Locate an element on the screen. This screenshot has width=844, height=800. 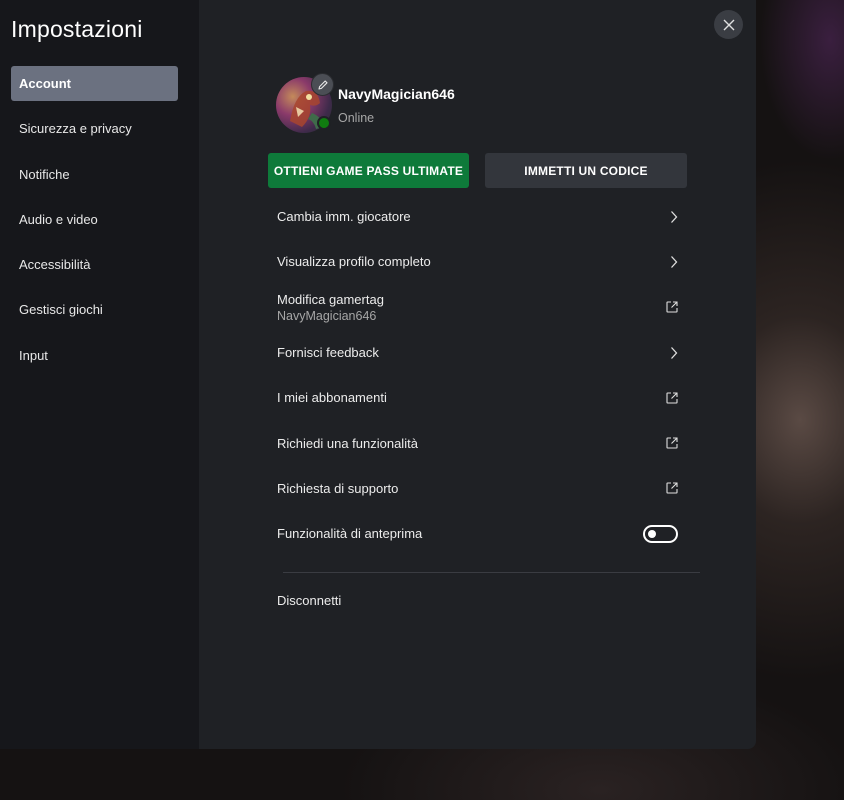
divider is located at coordinates (491, 572).